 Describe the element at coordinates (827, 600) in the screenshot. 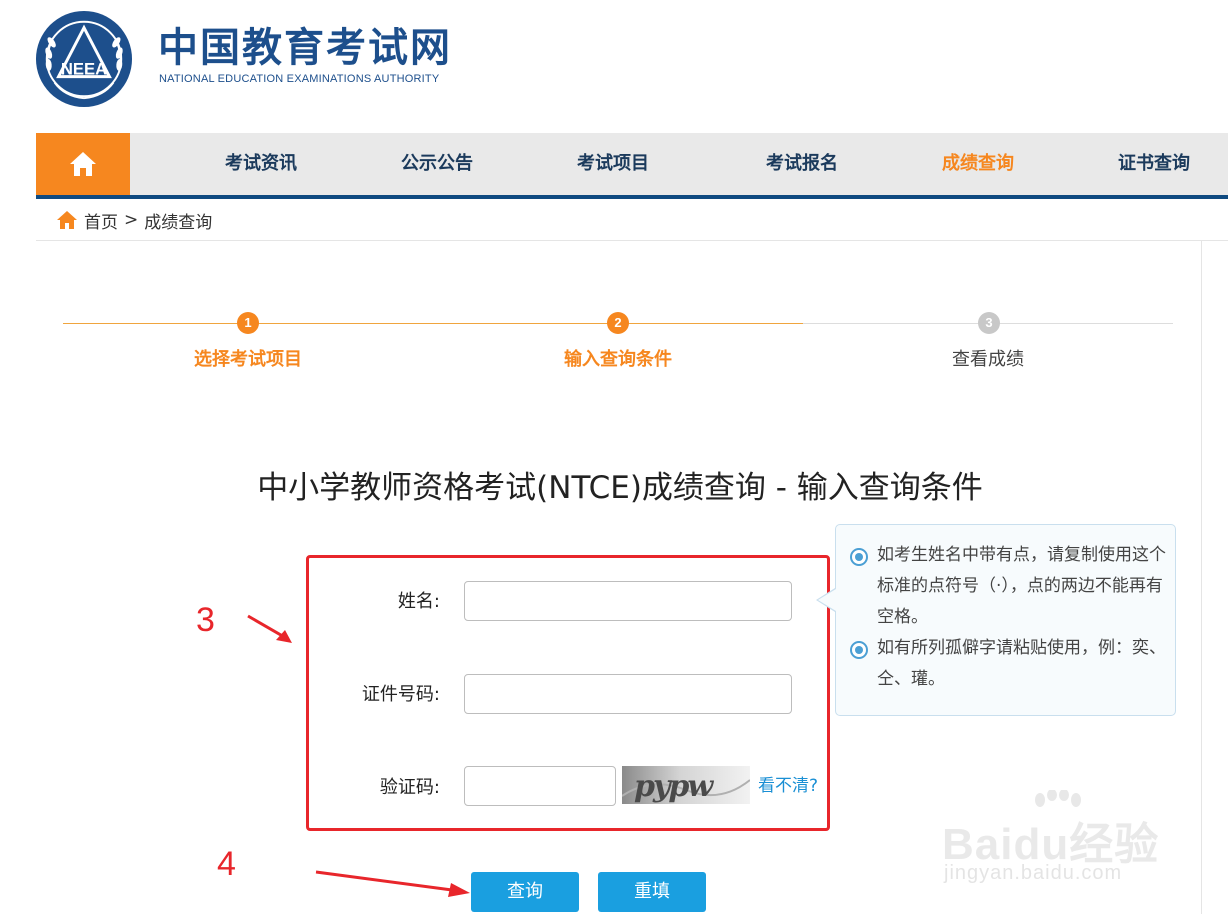

I see `tip-pointer-fill` at that location.